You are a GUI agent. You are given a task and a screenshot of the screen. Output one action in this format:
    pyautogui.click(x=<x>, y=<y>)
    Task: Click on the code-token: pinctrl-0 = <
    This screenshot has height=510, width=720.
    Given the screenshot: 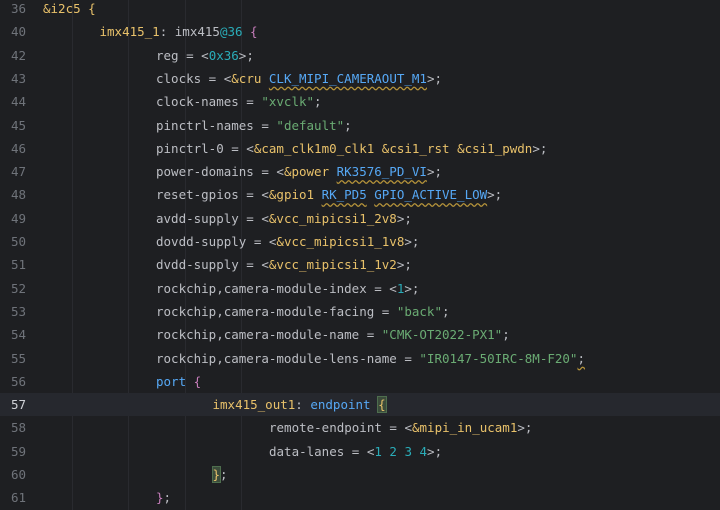 What is the action you would take?
    pyautogui.click(x=205, y=148)
    